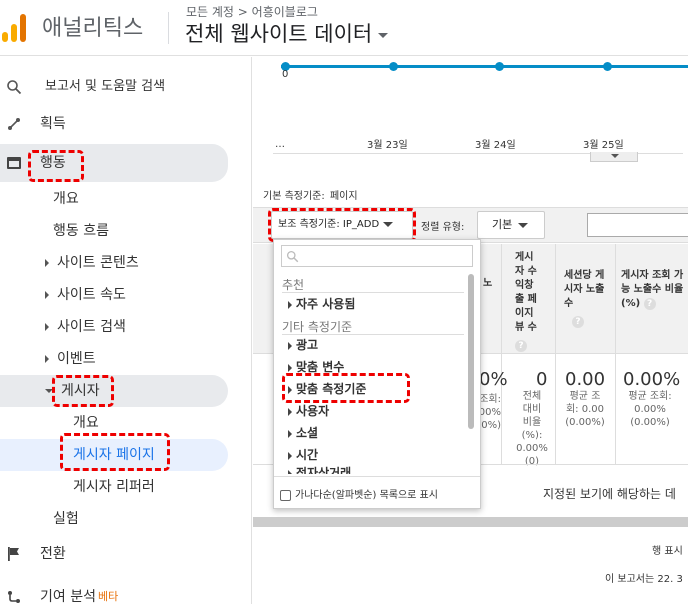 This screenshot has height=604, width=688. What do you see at coordinates (53, 554) in the screenshot?
I see `sidebar-item-label: 전환` at bounding box center [53, 554].